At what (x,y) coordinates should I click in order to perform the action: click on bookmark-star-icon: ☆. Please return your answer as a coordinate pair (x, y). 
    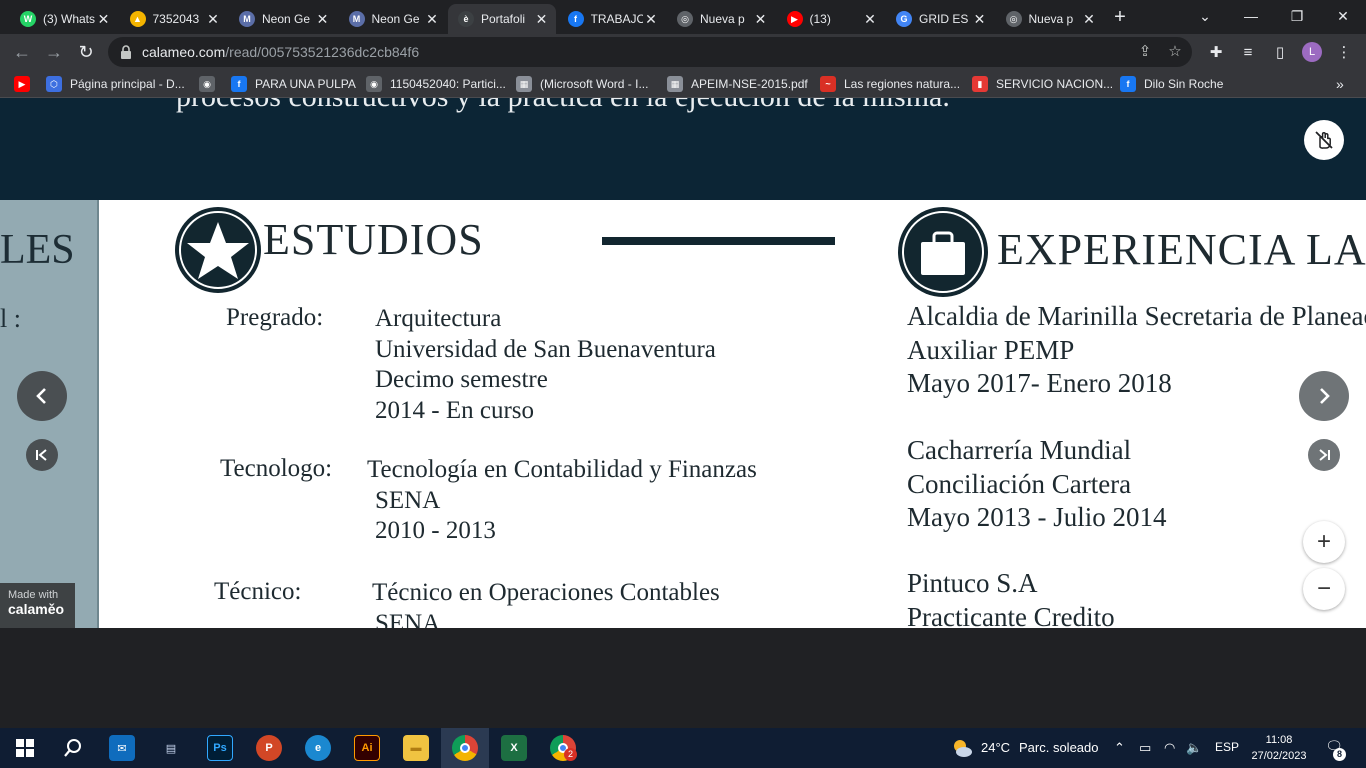
    Looking at the image, I should click on (1175, 52).